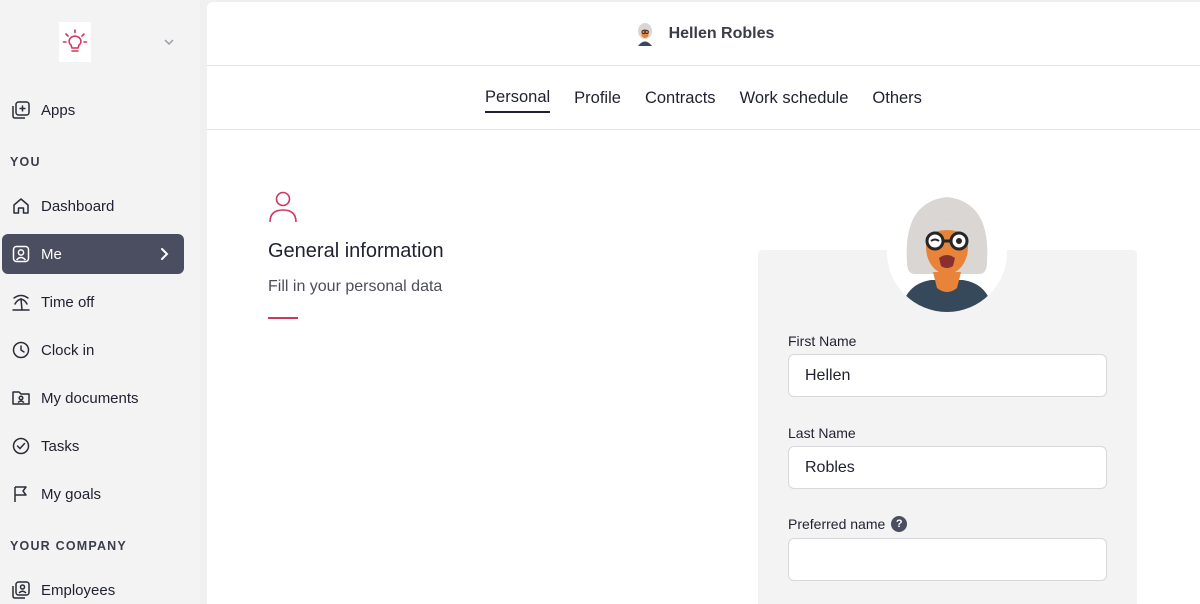  What do you see at coordinates (93, 110) in the screenshot?
I see `sidebar-item-apps: Apps` at bounding box center [93, 110].